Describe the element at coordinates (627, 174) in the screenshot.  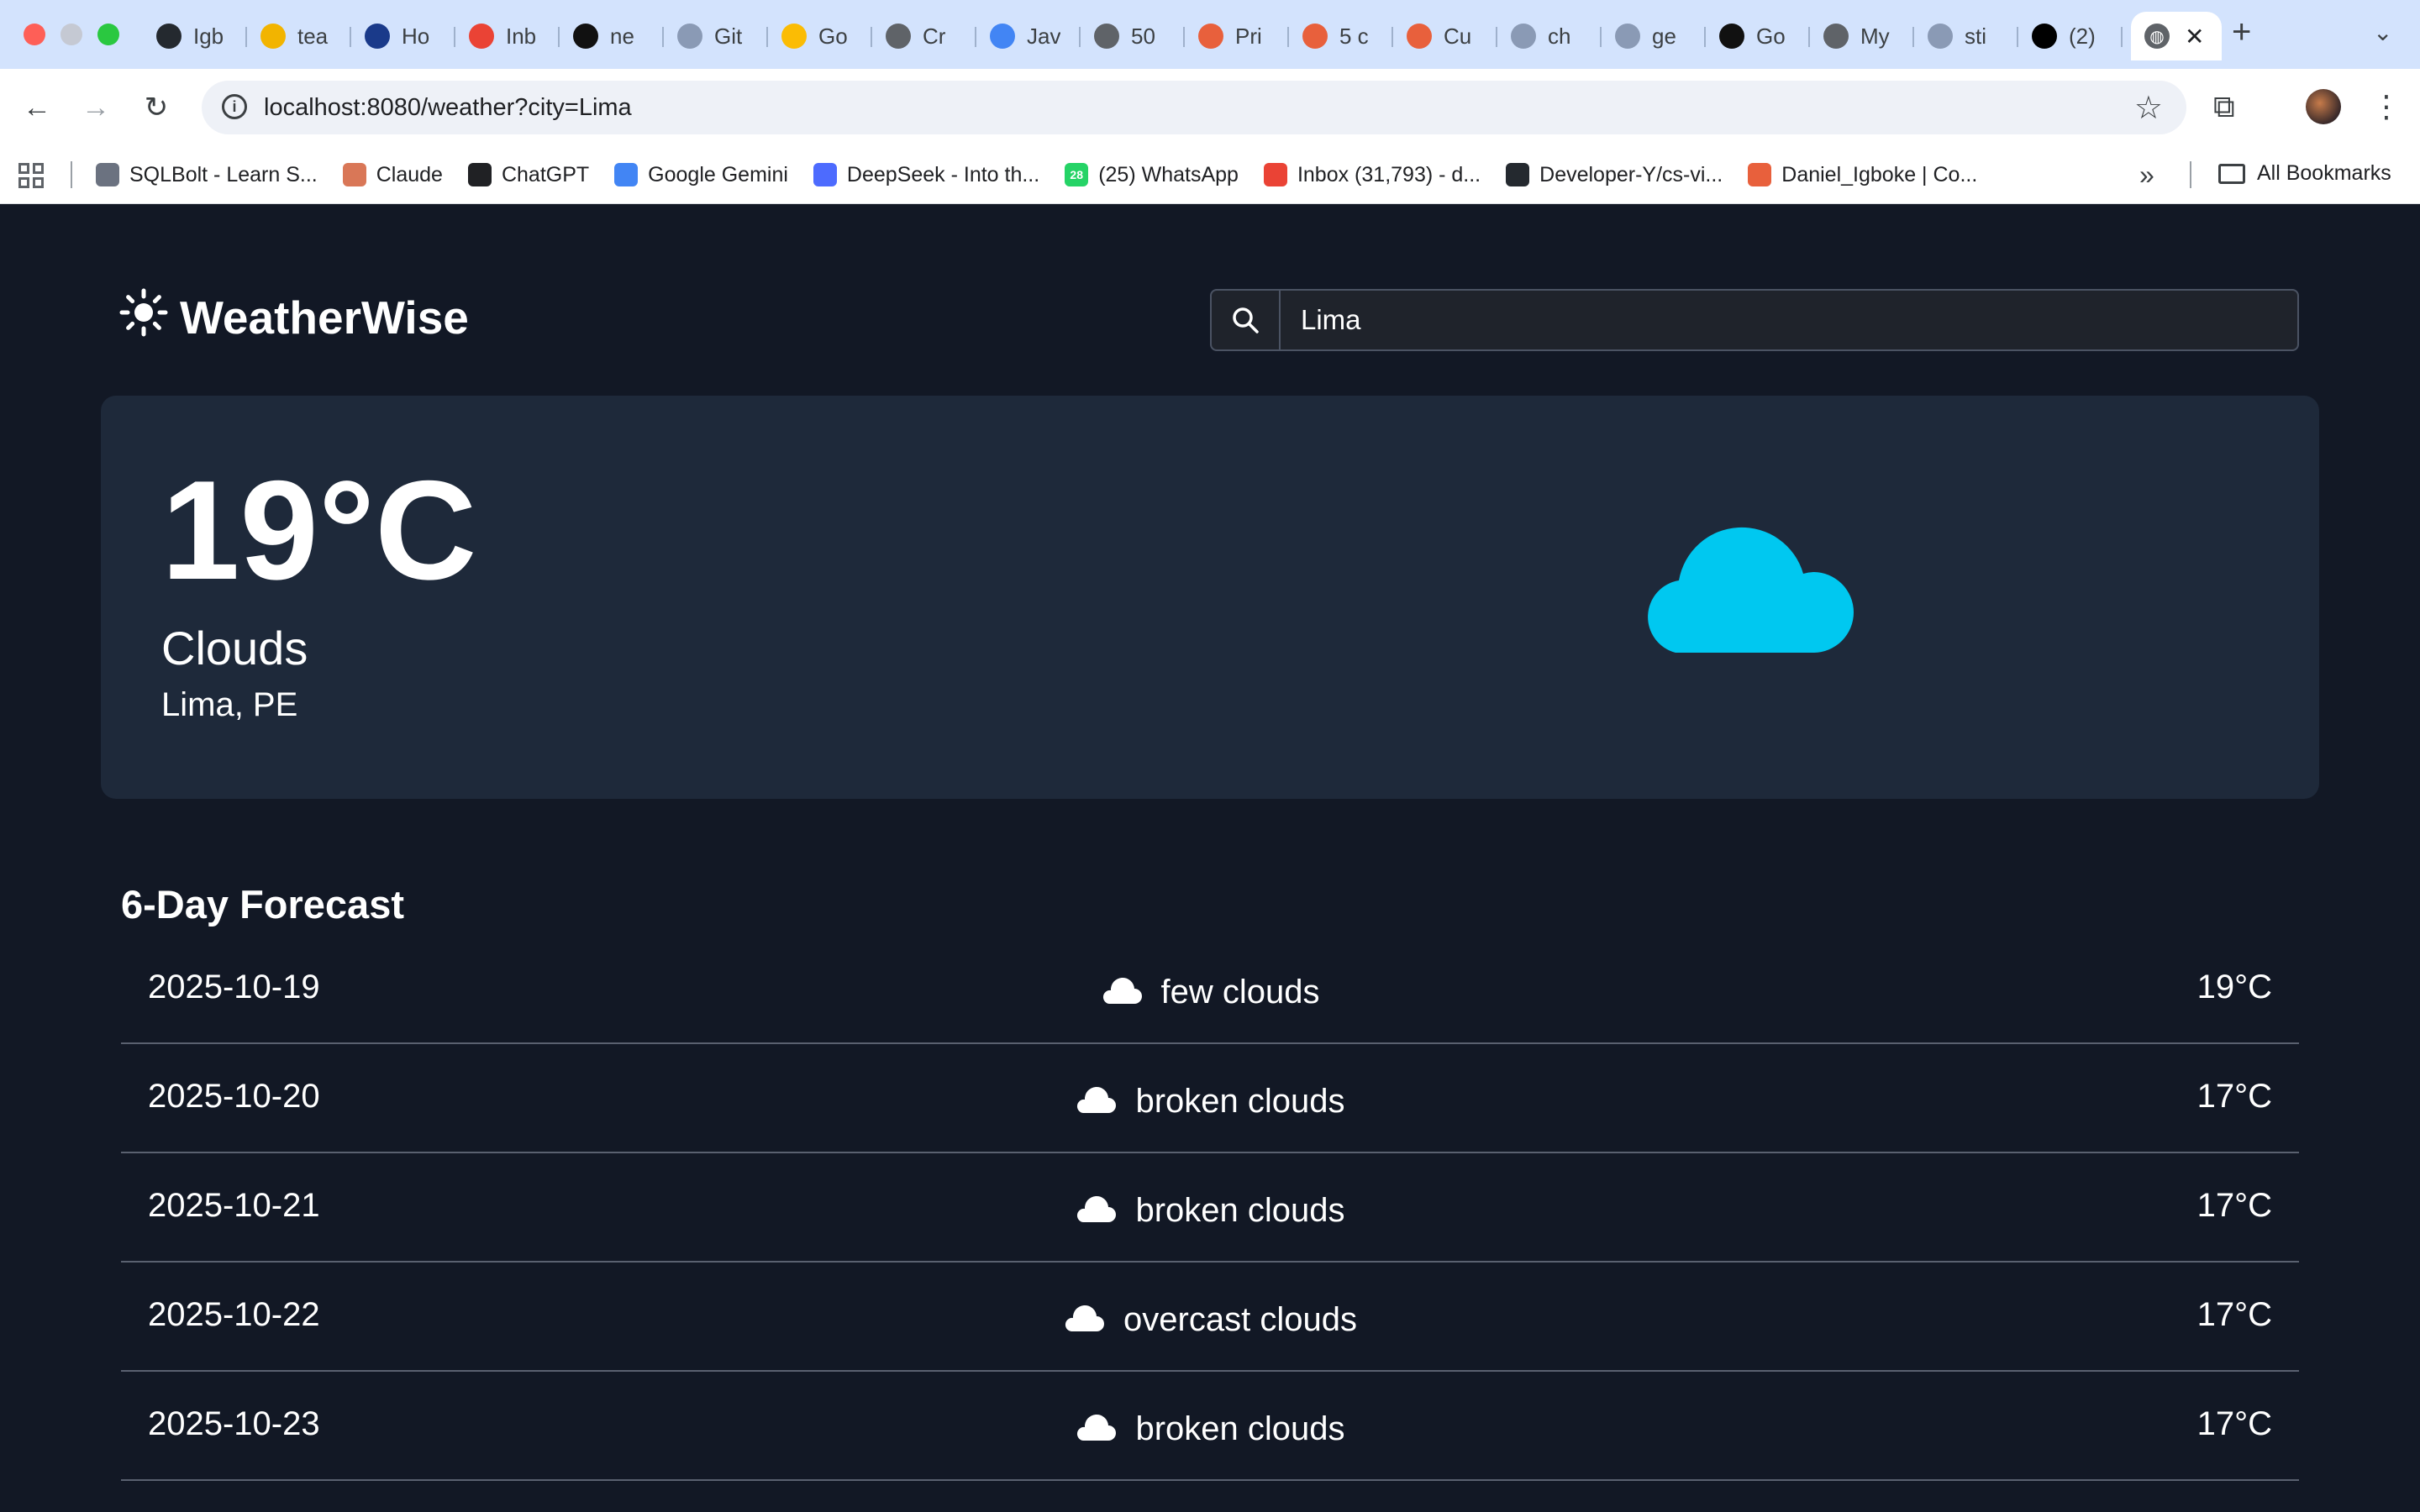
I see `gemini-icon` at that location.